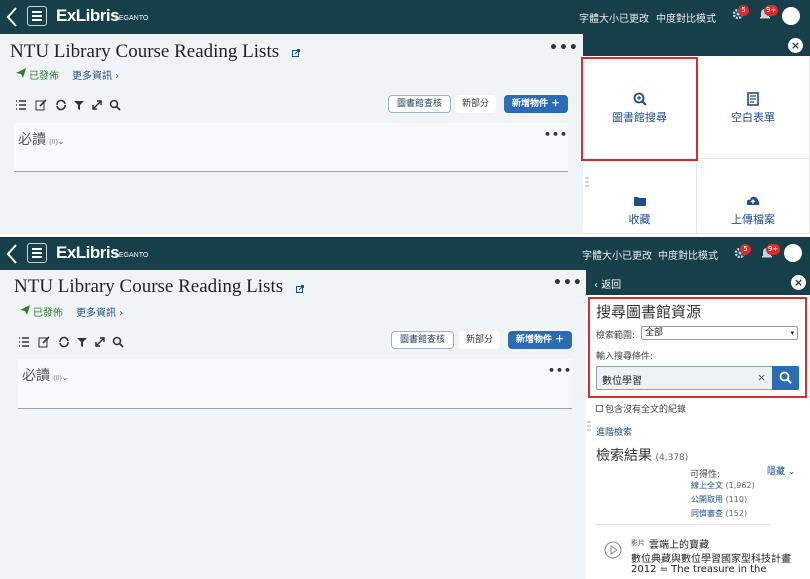 This screenshot has width=810, height=579. What do you see at coordinates (640, 196) in the screenshot?
I see `collections-tile: 收藏` at bounding box center [640, 196].